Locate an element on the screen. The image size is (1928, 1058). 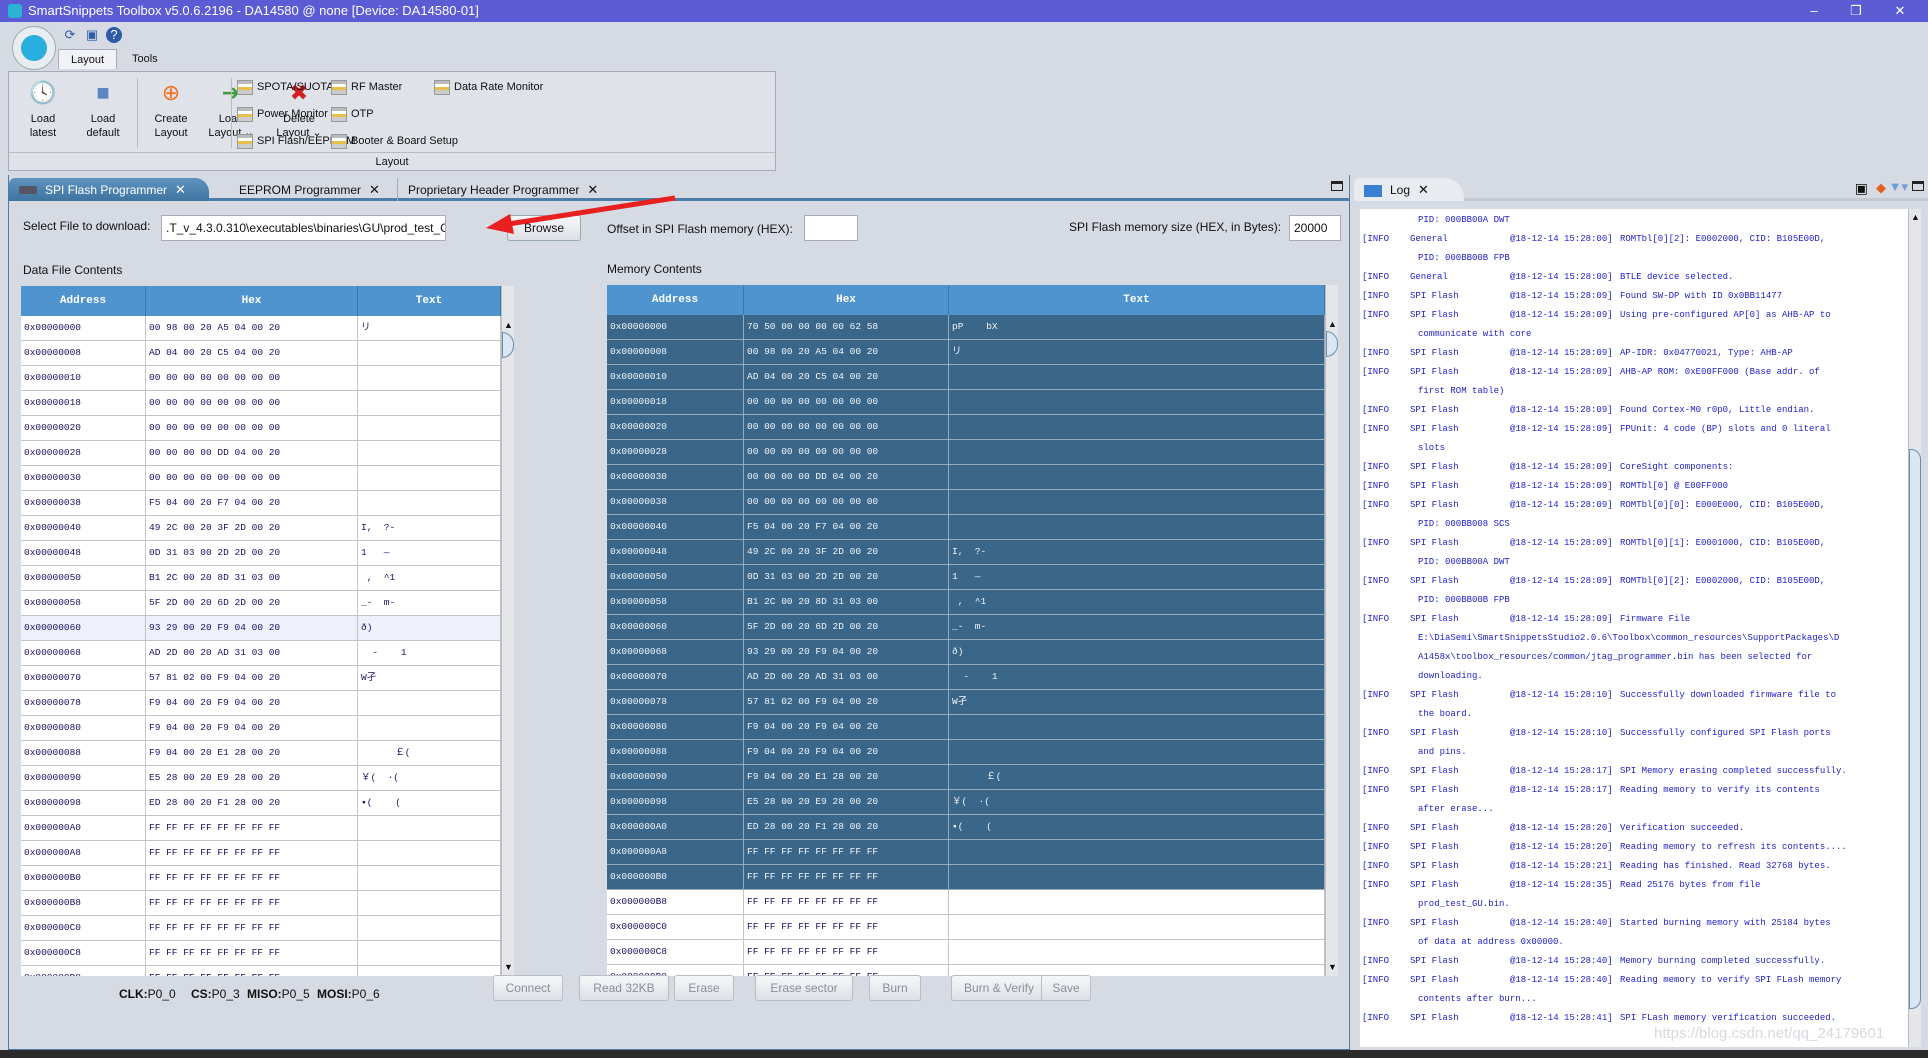
help-icon: ? is located at coordinates (114, 35).